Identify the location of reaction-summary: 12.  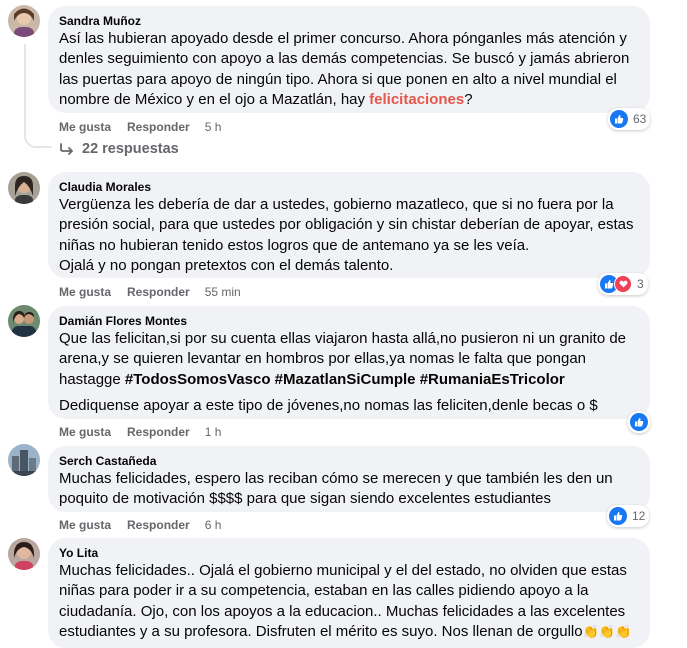
(628, 516).